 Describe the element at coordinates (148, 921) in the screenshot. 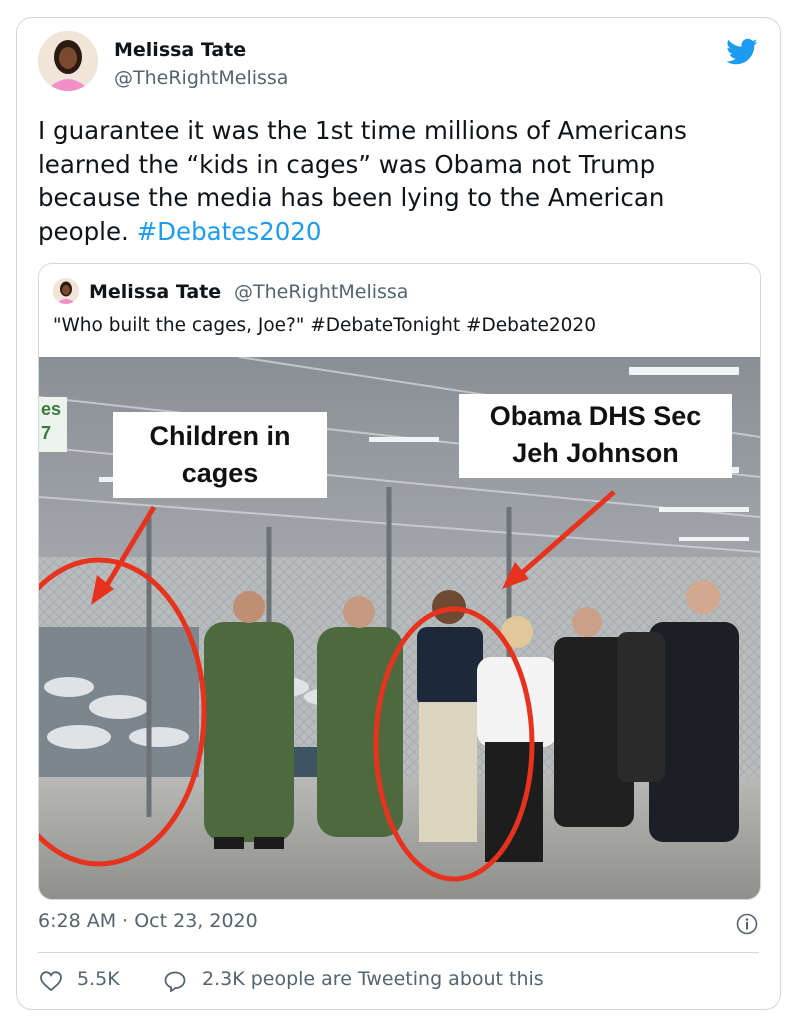

I see `tweet-timestamp: 6:28 AM · Oct 23, 2020` at that location.